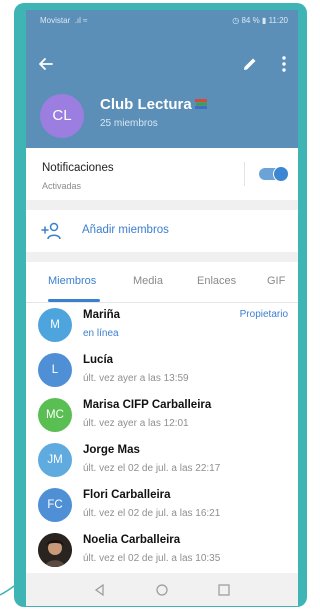  I want to click on active-tab-indicator, so click(74, 300).